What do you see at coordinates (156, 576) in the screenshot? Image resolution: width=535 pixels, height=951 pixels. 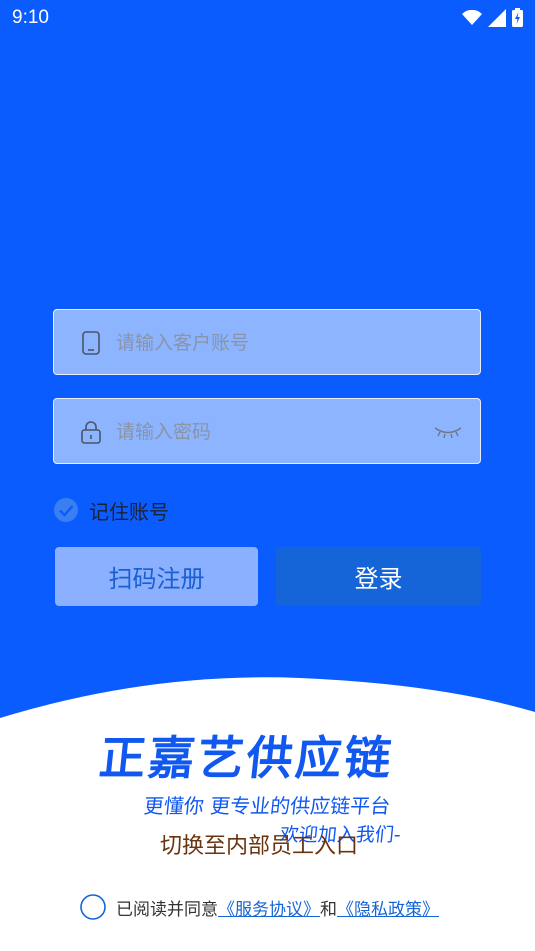 I see `scan-register-button: 扫码注册` at bounding box center [156, 576].